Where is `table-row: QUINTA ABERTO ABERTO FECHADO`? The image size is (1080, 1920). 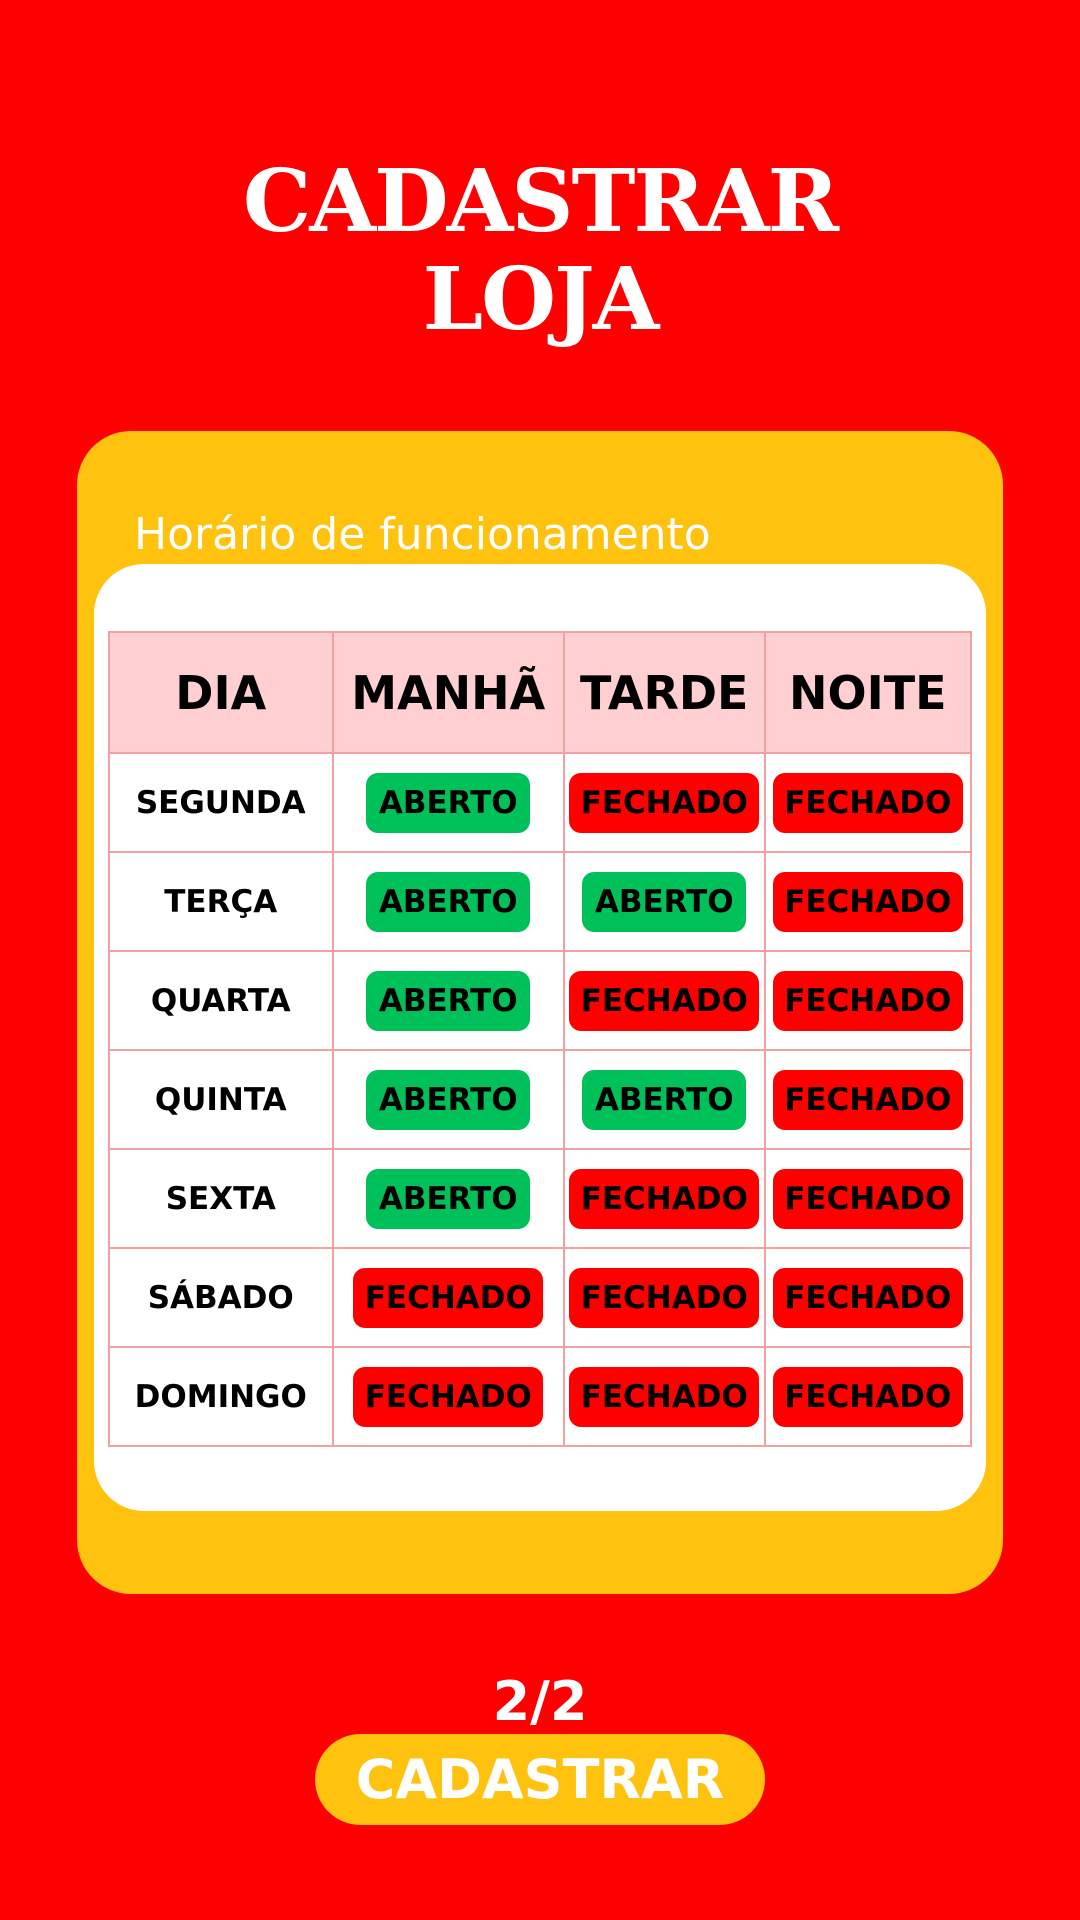 table-row: QUINTA ABERTO ABERTO FECHADO is located at coordinates (540, 1099).